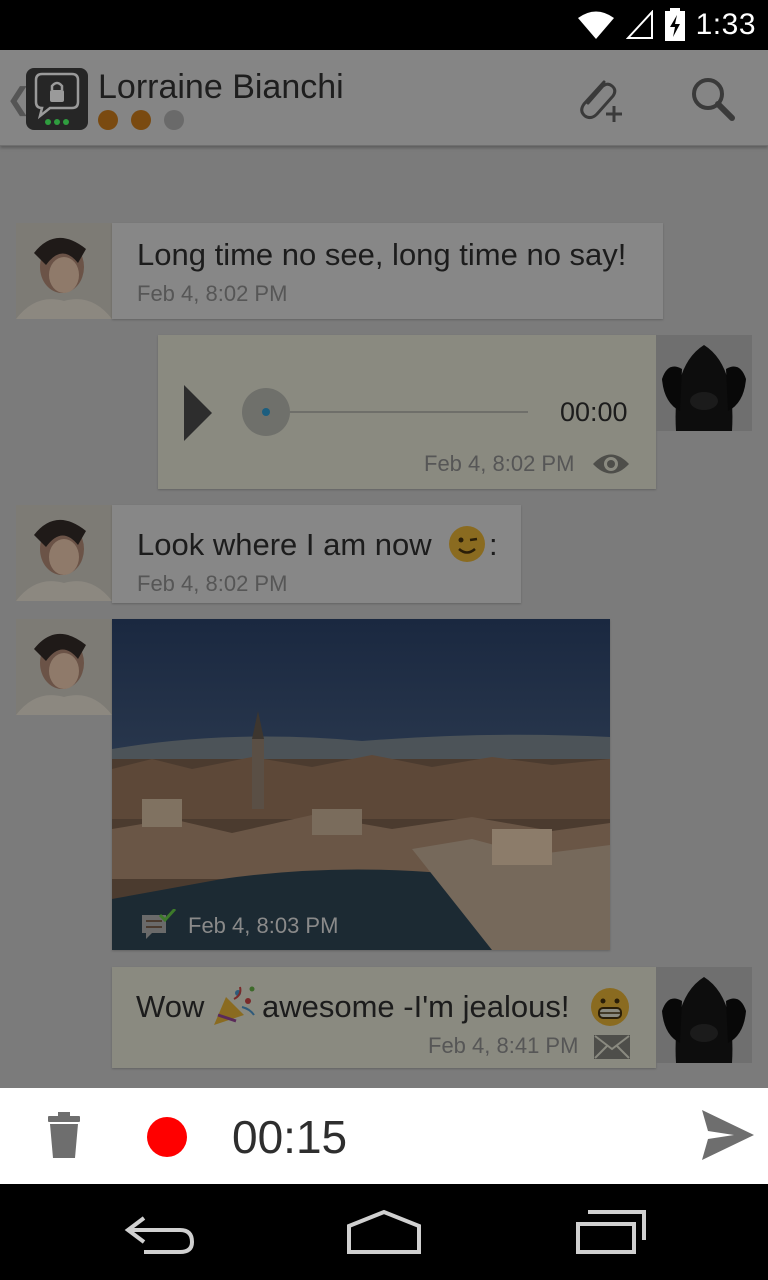 The image size is (768, 1280). Describe the element at coordinates (159, 924) in the screenshot. I see `message-acknowledged-icon` at that location.